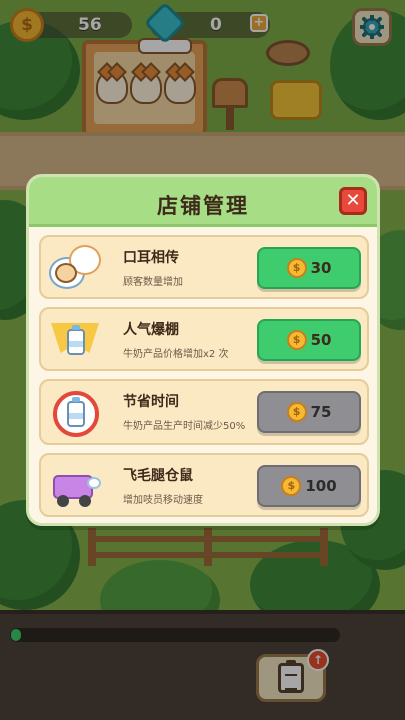 The image size is (405, 720). Describe the element at coordinates (204, 412) in the screenshot. I see `upgrade-item-save-time: 节省时间 牛奶产品生产时间减少50% $ 75` at that location.